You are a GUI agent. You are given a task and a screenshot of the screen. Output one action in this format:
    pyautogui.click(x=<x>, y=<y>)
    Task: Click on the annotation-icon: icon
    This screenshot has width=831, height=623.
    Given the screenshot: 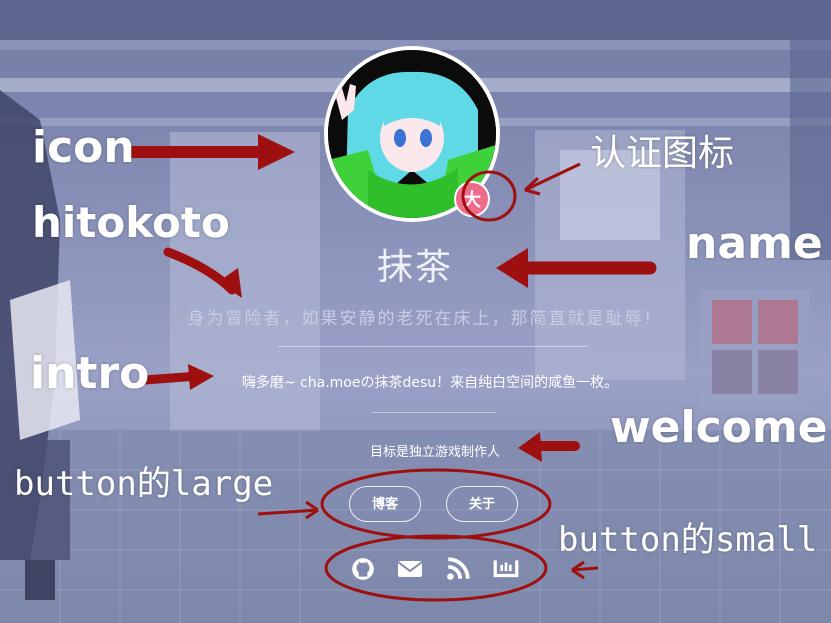 What is the action you would take?
    pyautogui.click(x=83, y=147)
    